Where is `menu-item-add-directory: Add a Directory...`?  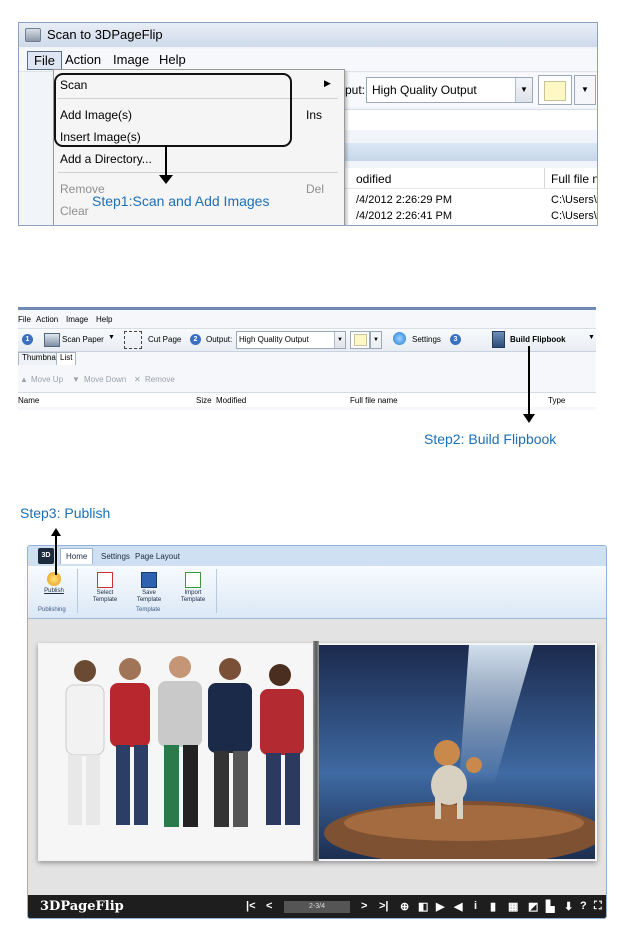 menu-item-add-directory: Add a Directory... is located at coordinates (106, 159).